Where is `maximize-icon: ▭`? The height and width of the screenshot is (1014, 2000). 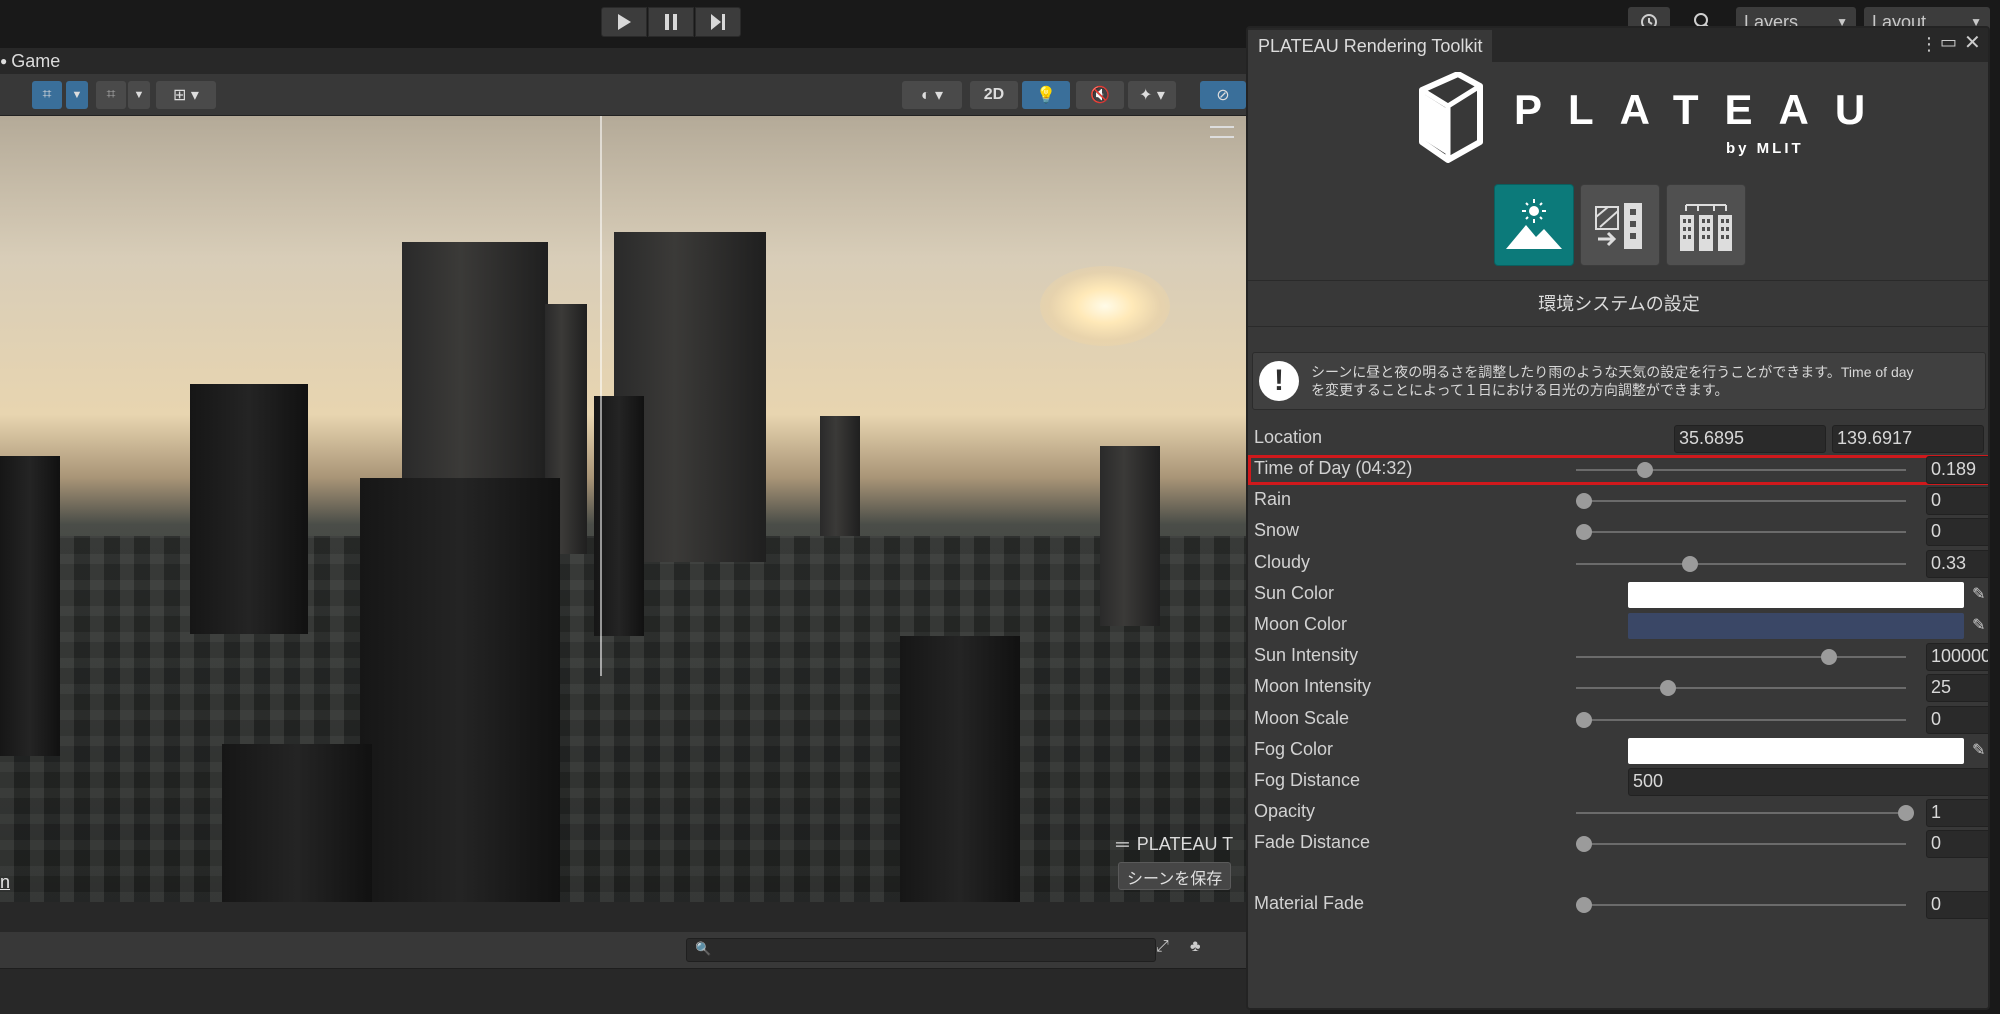
maximize-icon: ▭ is located at coordinates (1948, 42).